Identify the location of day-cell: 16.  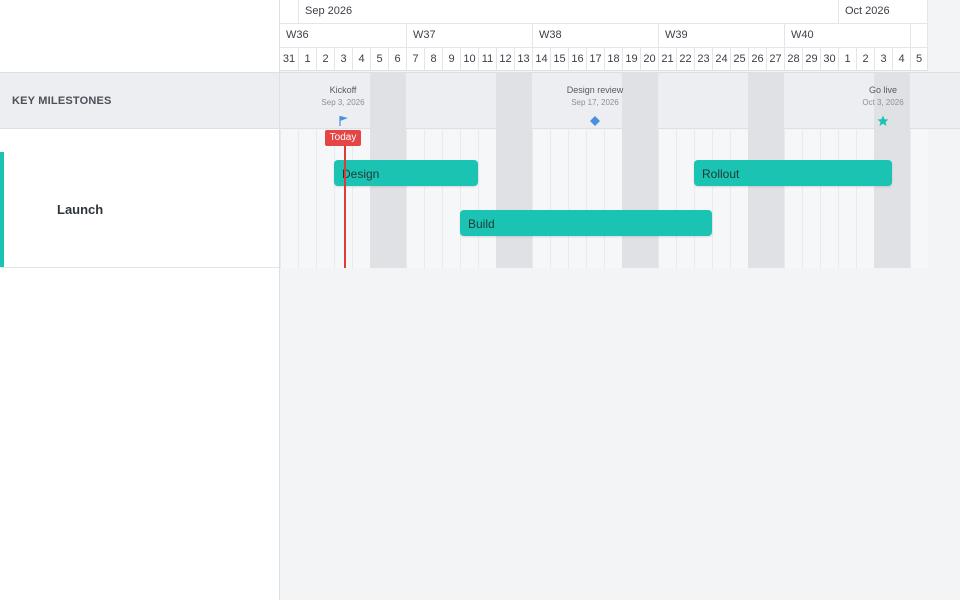
(577, 59).